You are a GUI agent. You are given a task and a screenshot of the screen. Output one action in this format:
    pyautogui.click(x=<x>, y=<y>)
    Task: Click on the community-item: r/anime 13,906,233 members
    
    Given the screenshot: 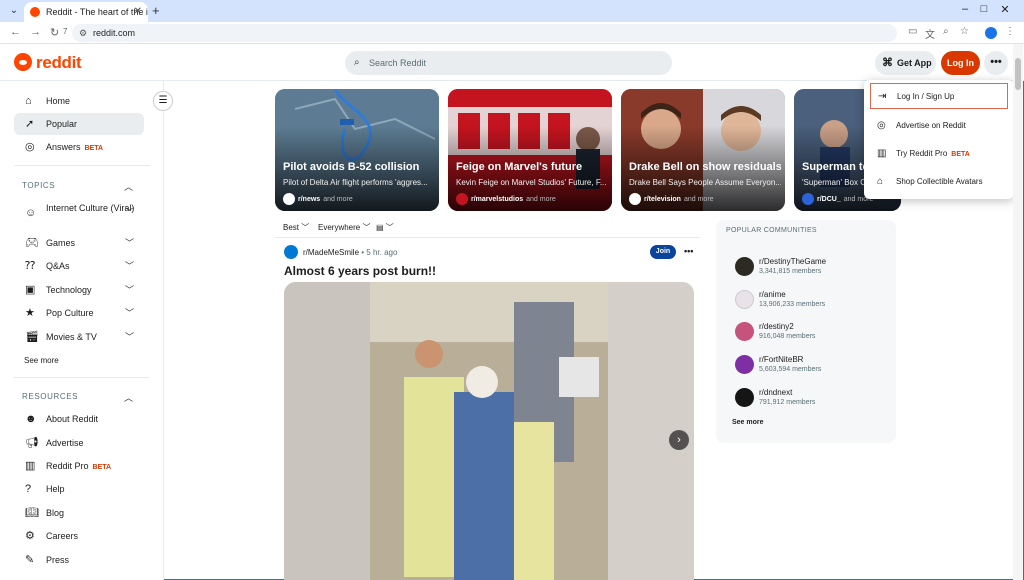 What is the action you would take?
    pyautogui.click(x=815, y=300)
    